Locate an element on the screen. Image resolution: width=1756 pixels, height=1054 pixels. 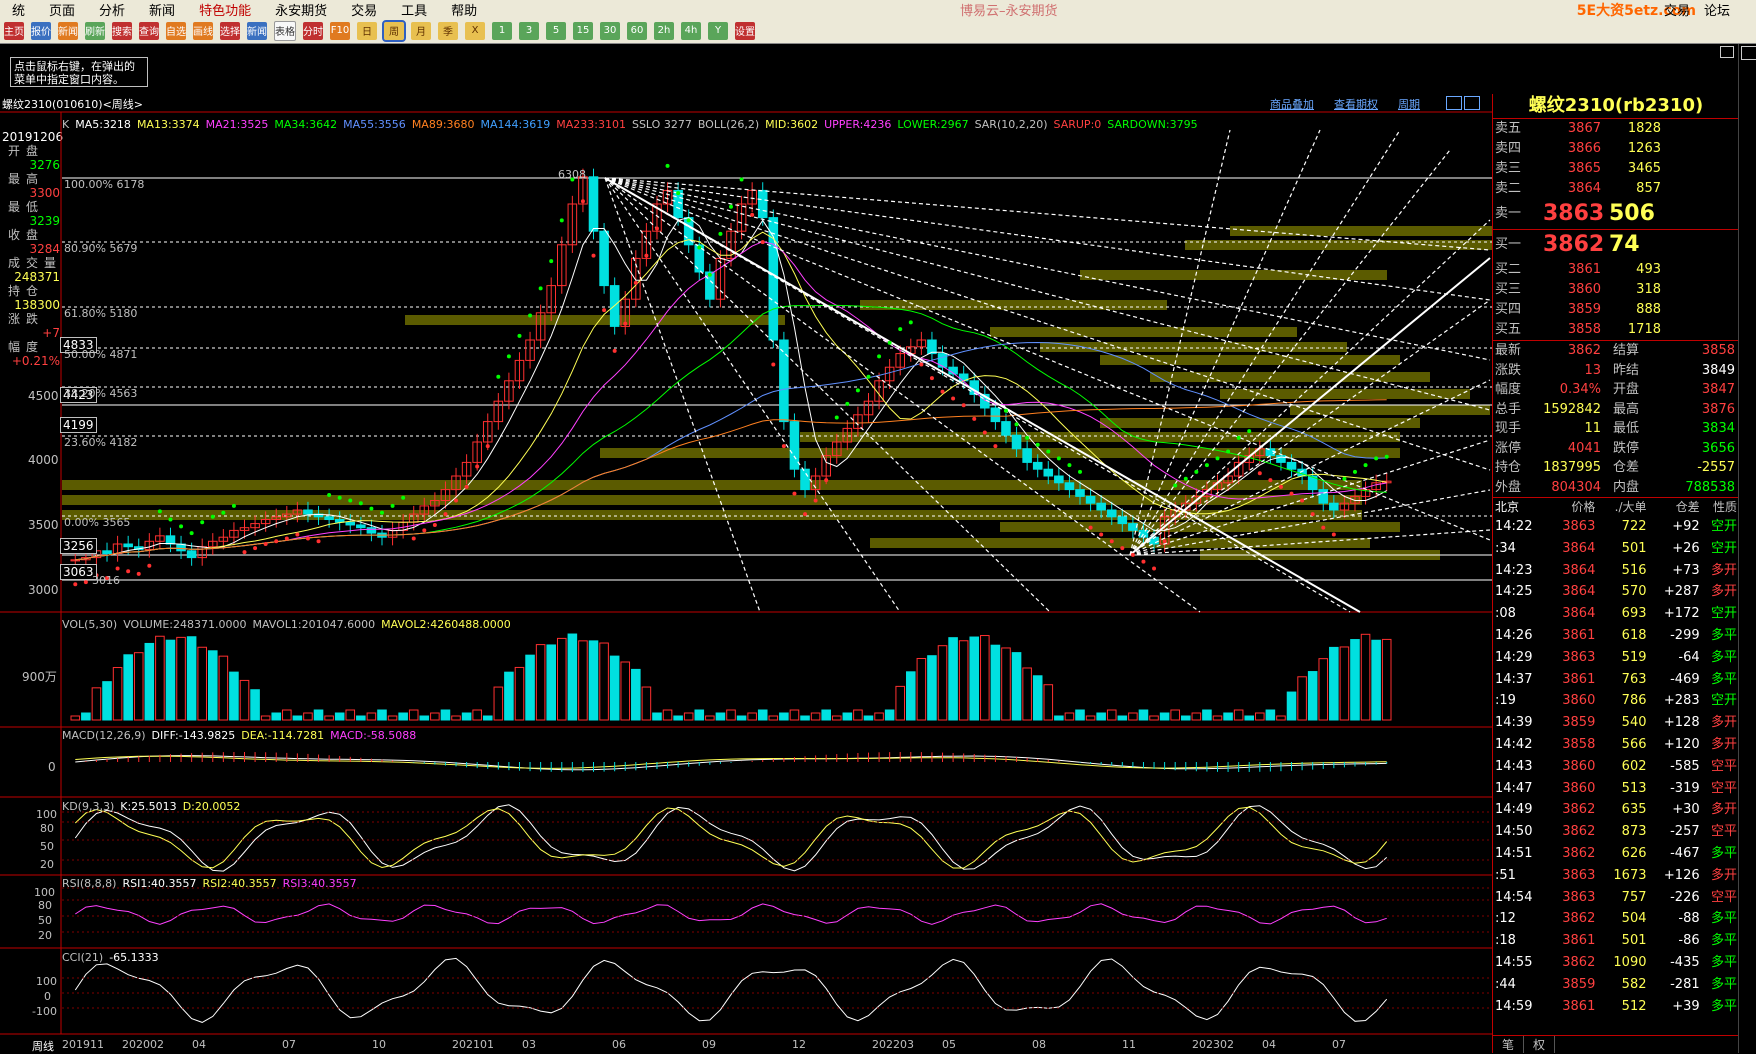
tick-t-19: :18 is located at coordinates (1505, 941).